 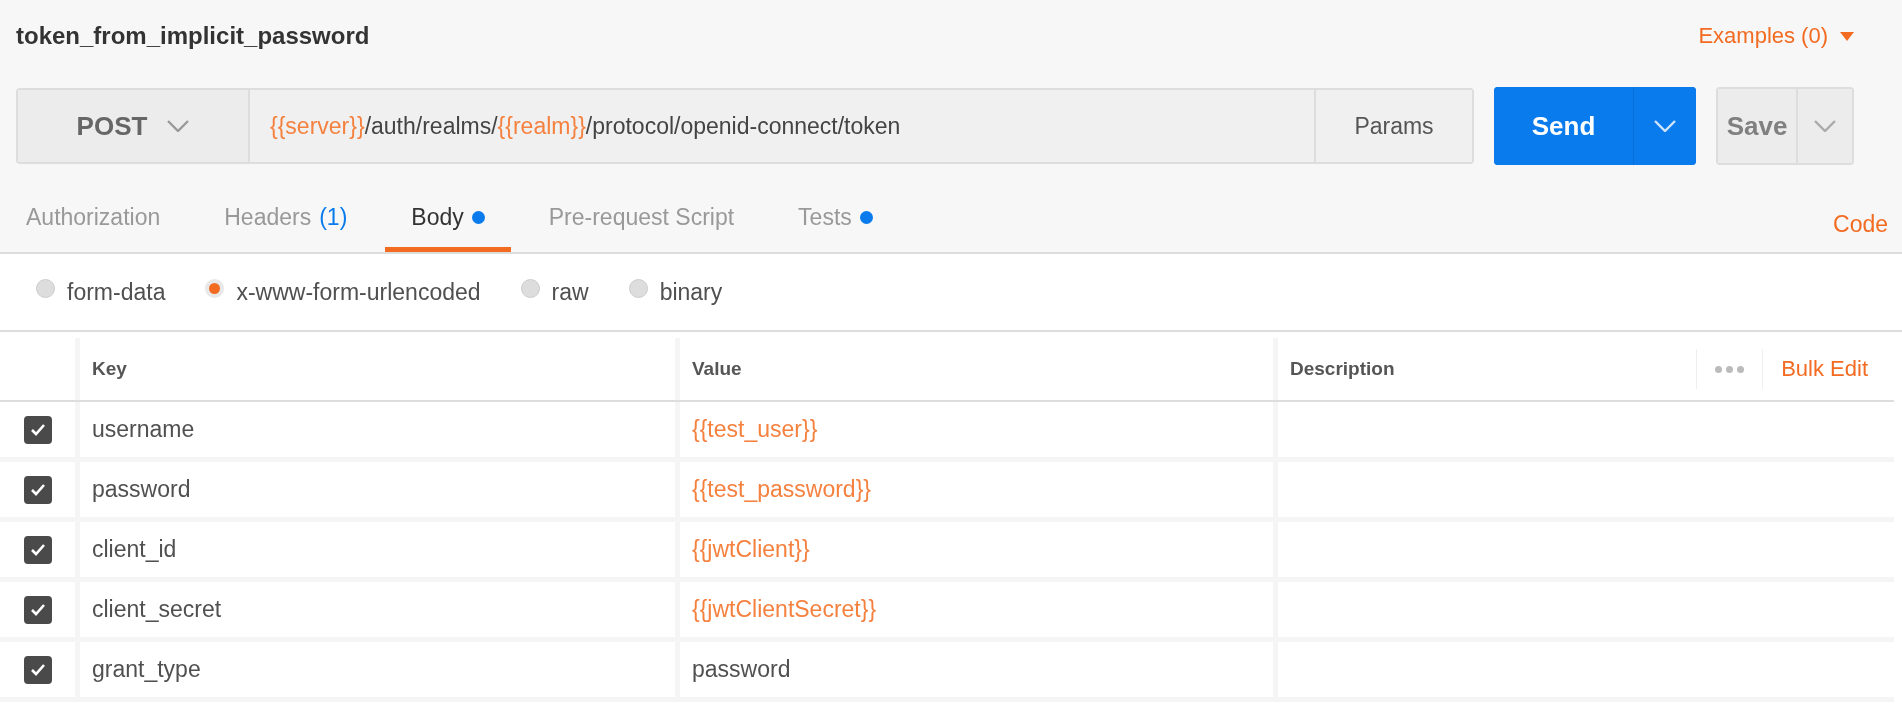 I want to click on tab: Authorization, so click(x=93, y=228).